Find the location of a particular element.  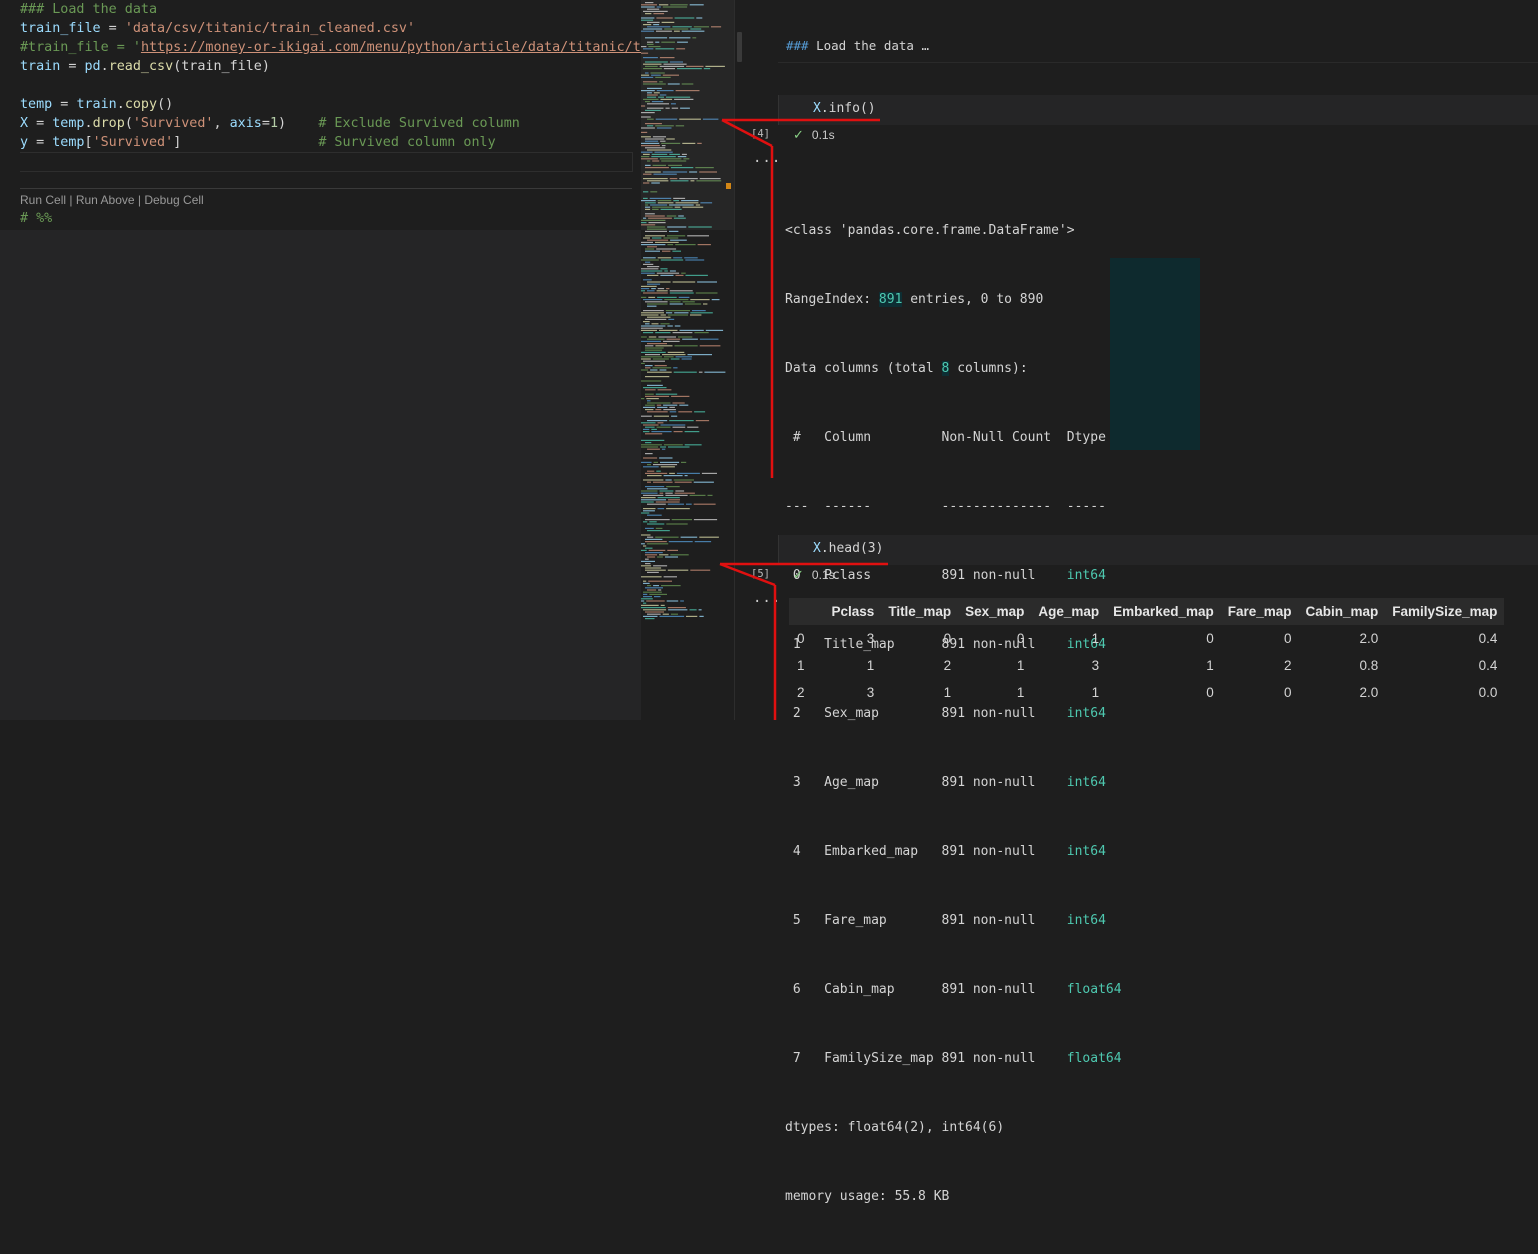

cell-collapse-bar is located at coordinates (739, 47).